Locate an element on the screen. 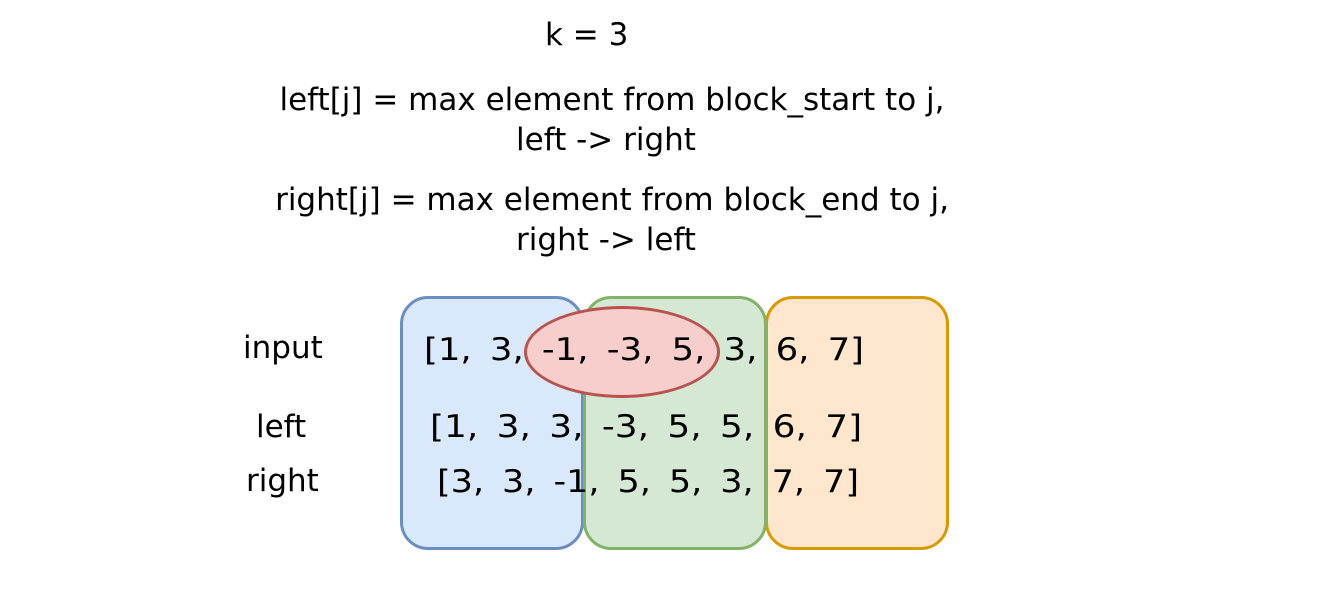  input-label: input is located at coordinates (283, 348).